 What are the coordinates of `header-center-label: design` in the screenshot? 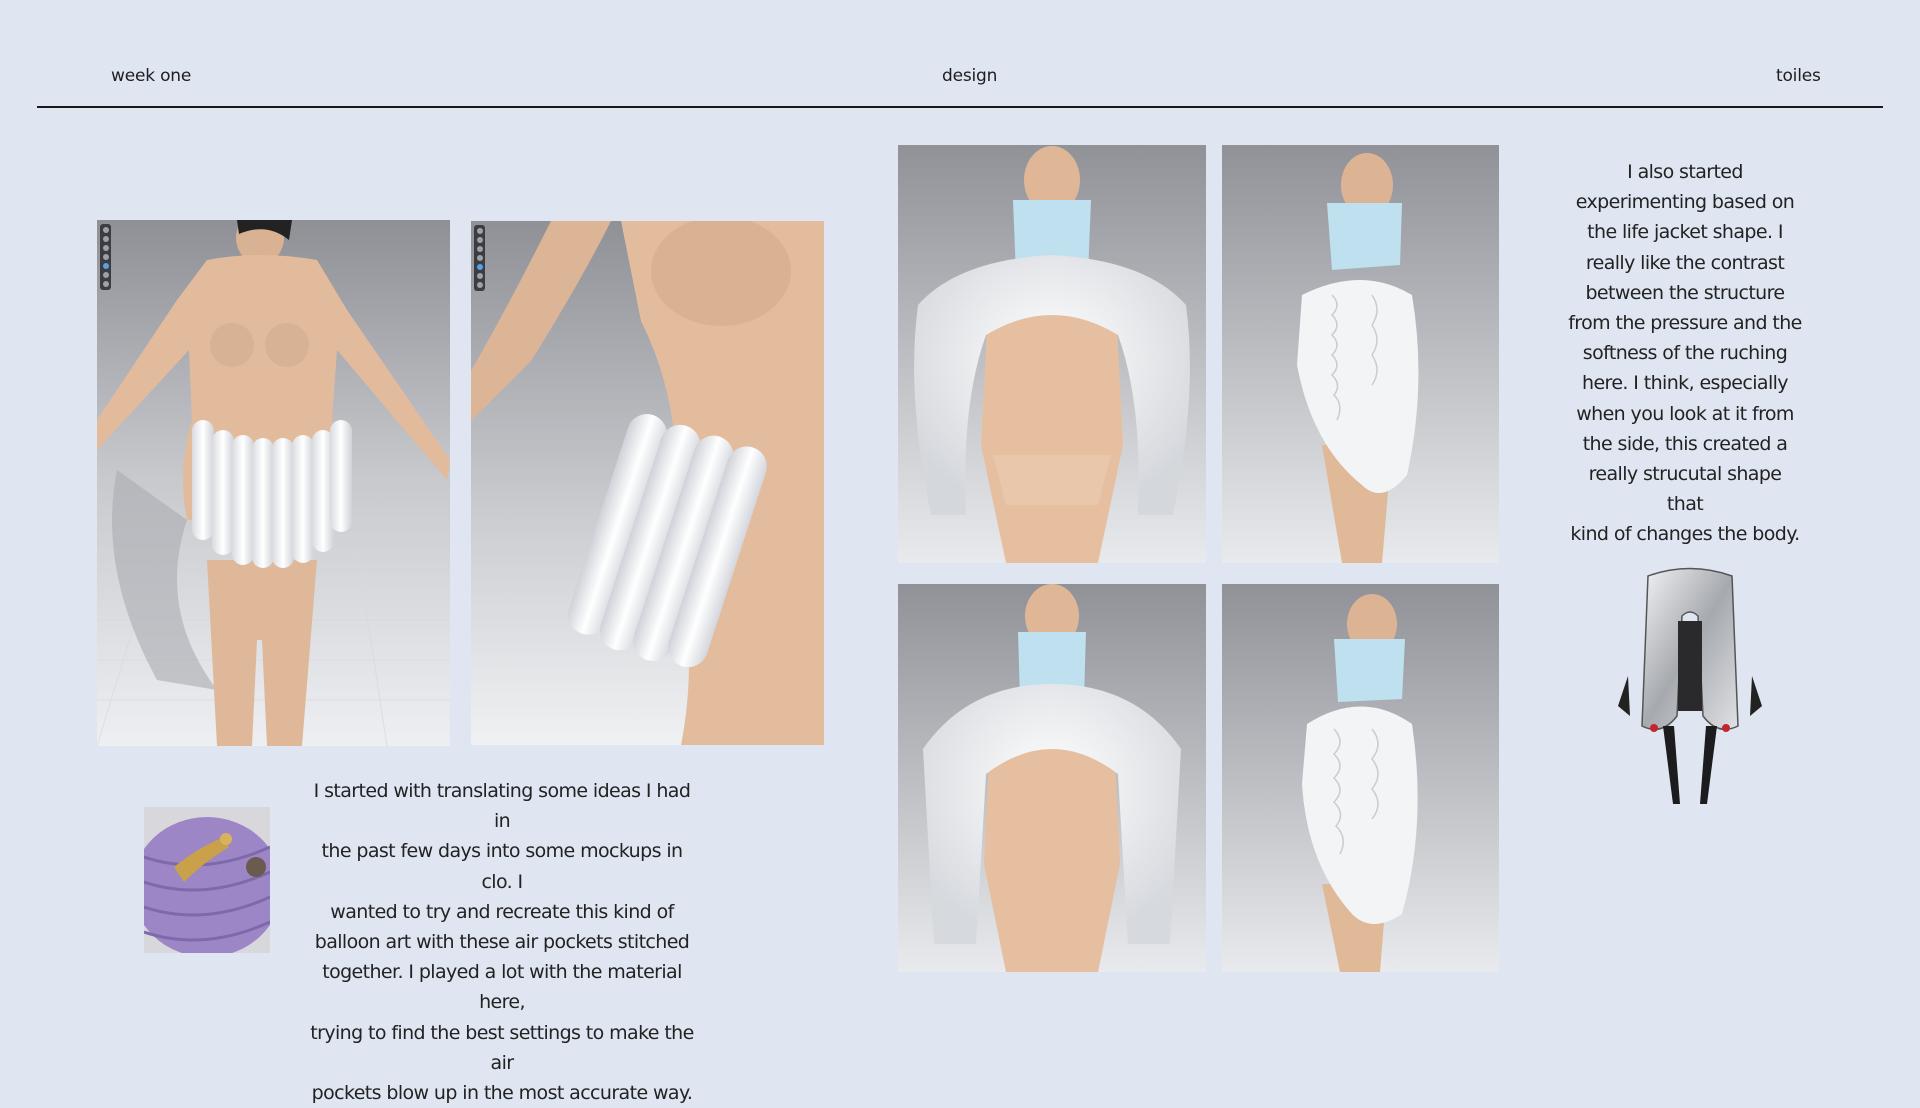 It's located at (970, 76).